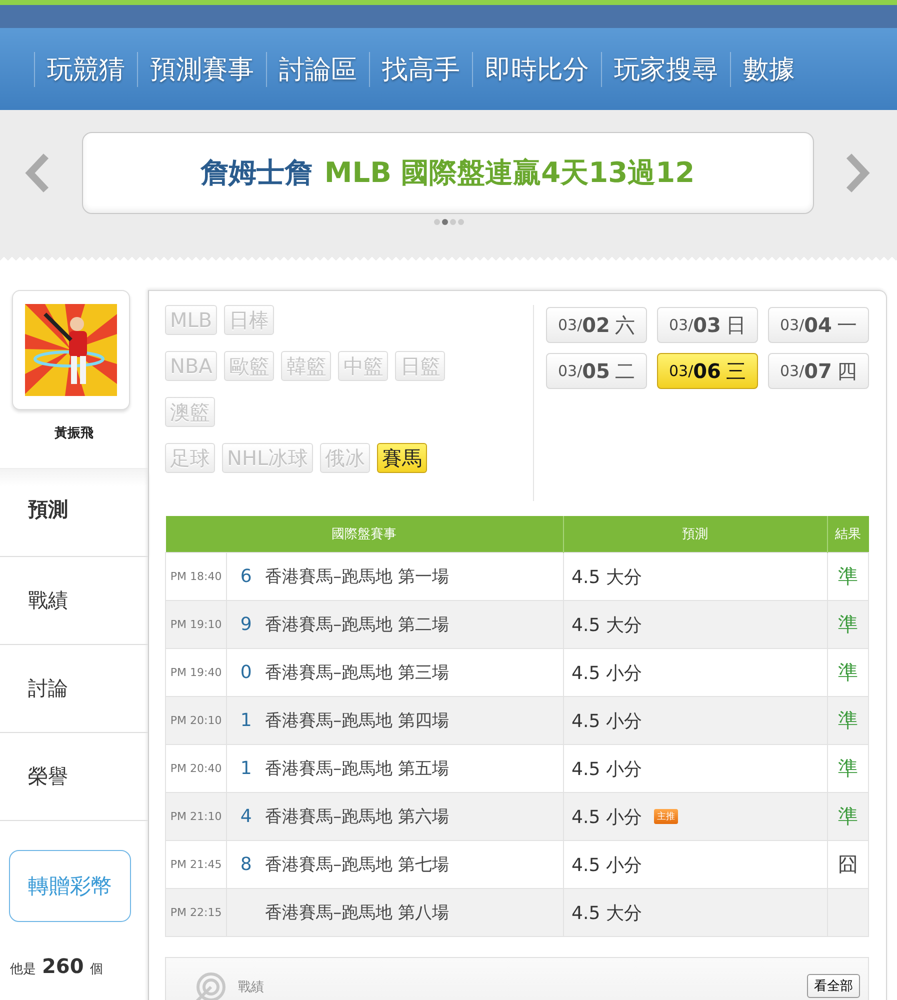 The image size is (897, 1000). What do you see at coordinates (246, 864) in the screenshot?
I see `race-number: 8` at bounding box center [246, 864].